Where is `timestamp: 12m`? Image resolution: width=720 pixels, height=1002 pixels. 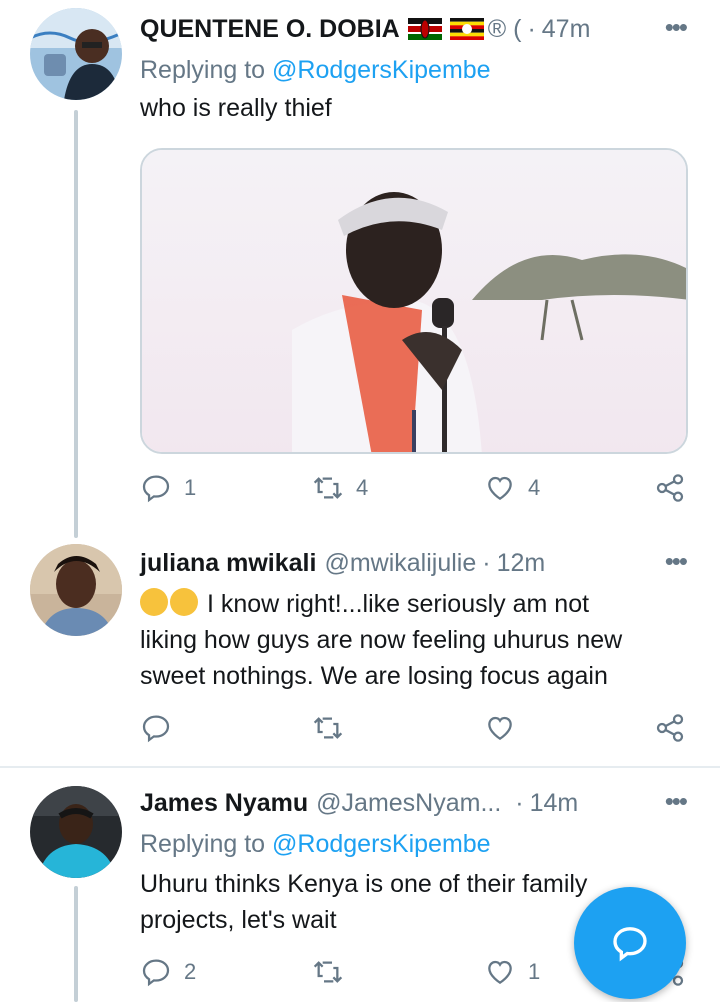
timestamp: 12m is located at coordinates (521, 563).